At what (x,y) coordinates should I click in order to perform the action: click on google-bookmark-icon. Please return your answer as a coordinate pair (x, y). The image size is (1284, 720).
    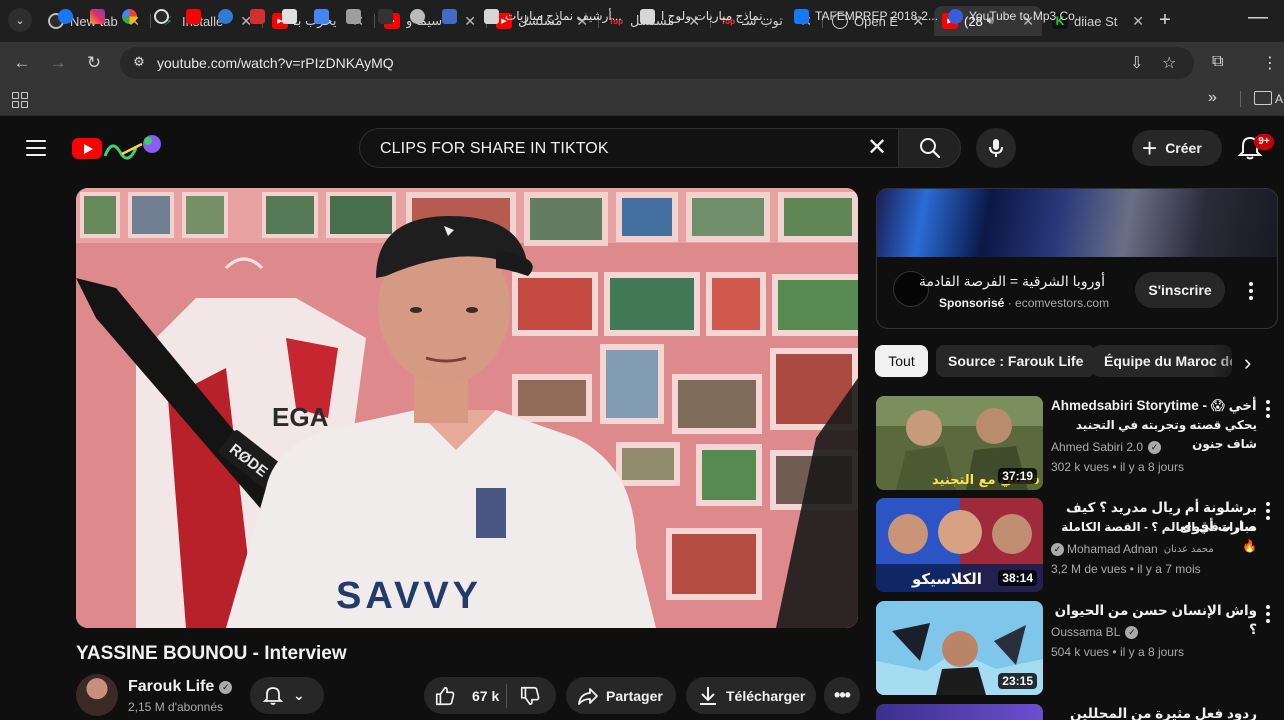
    Looking at the image, I should click on (132, 16).